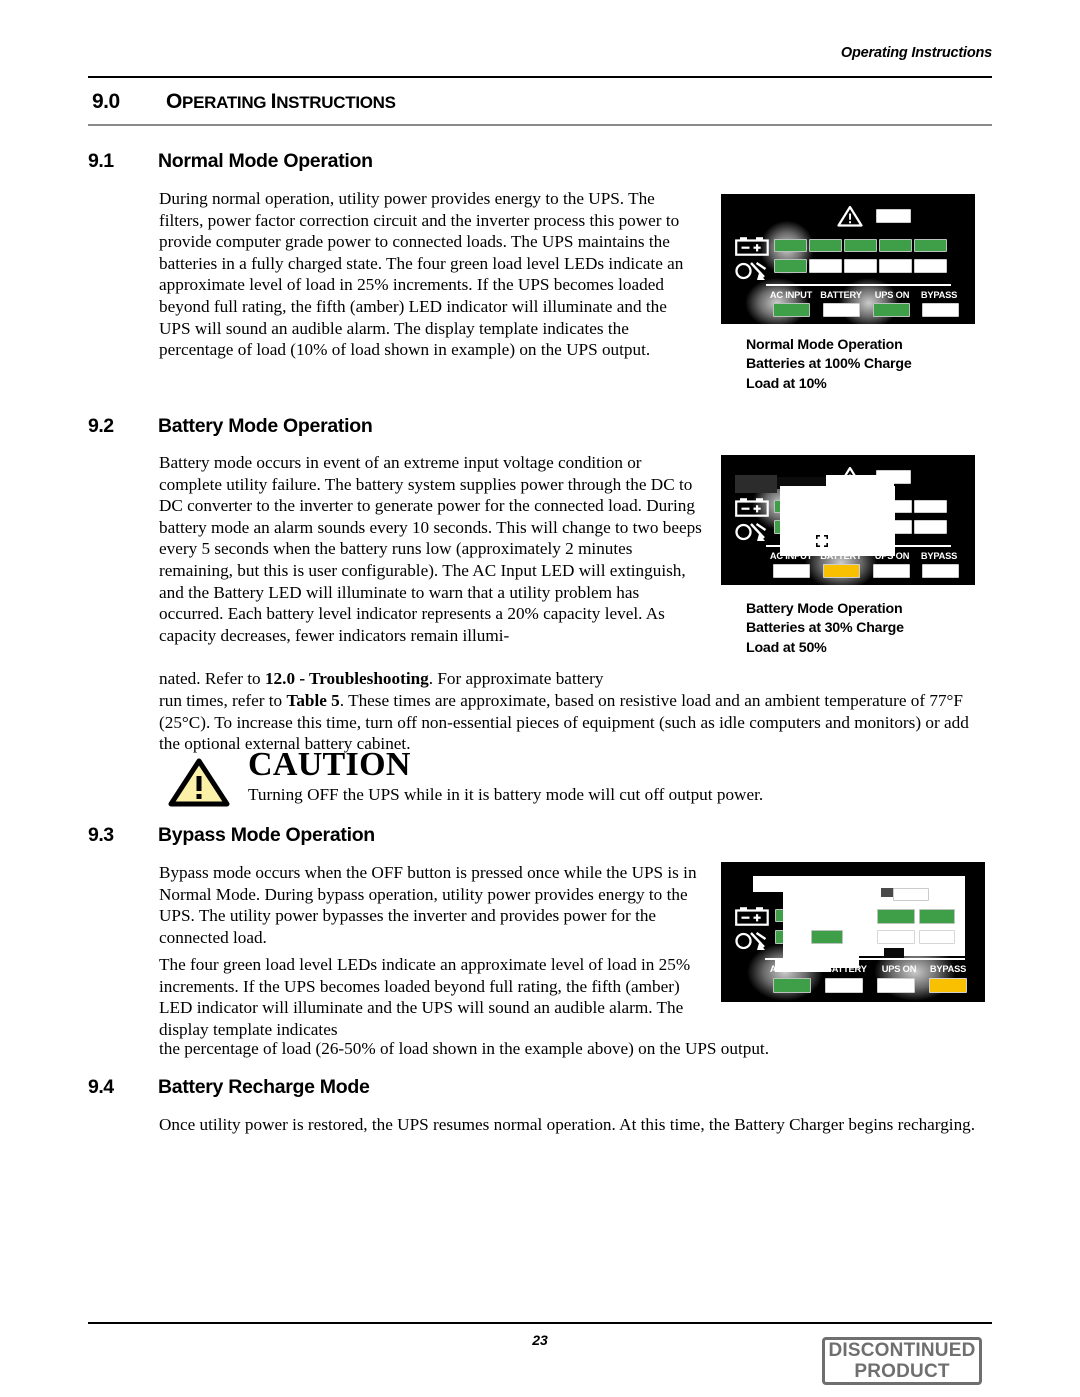 The width and height of the screenshot is (1080, 1397). I want to click on section-title: Battery Recharge Mode, so click(264, 1087).